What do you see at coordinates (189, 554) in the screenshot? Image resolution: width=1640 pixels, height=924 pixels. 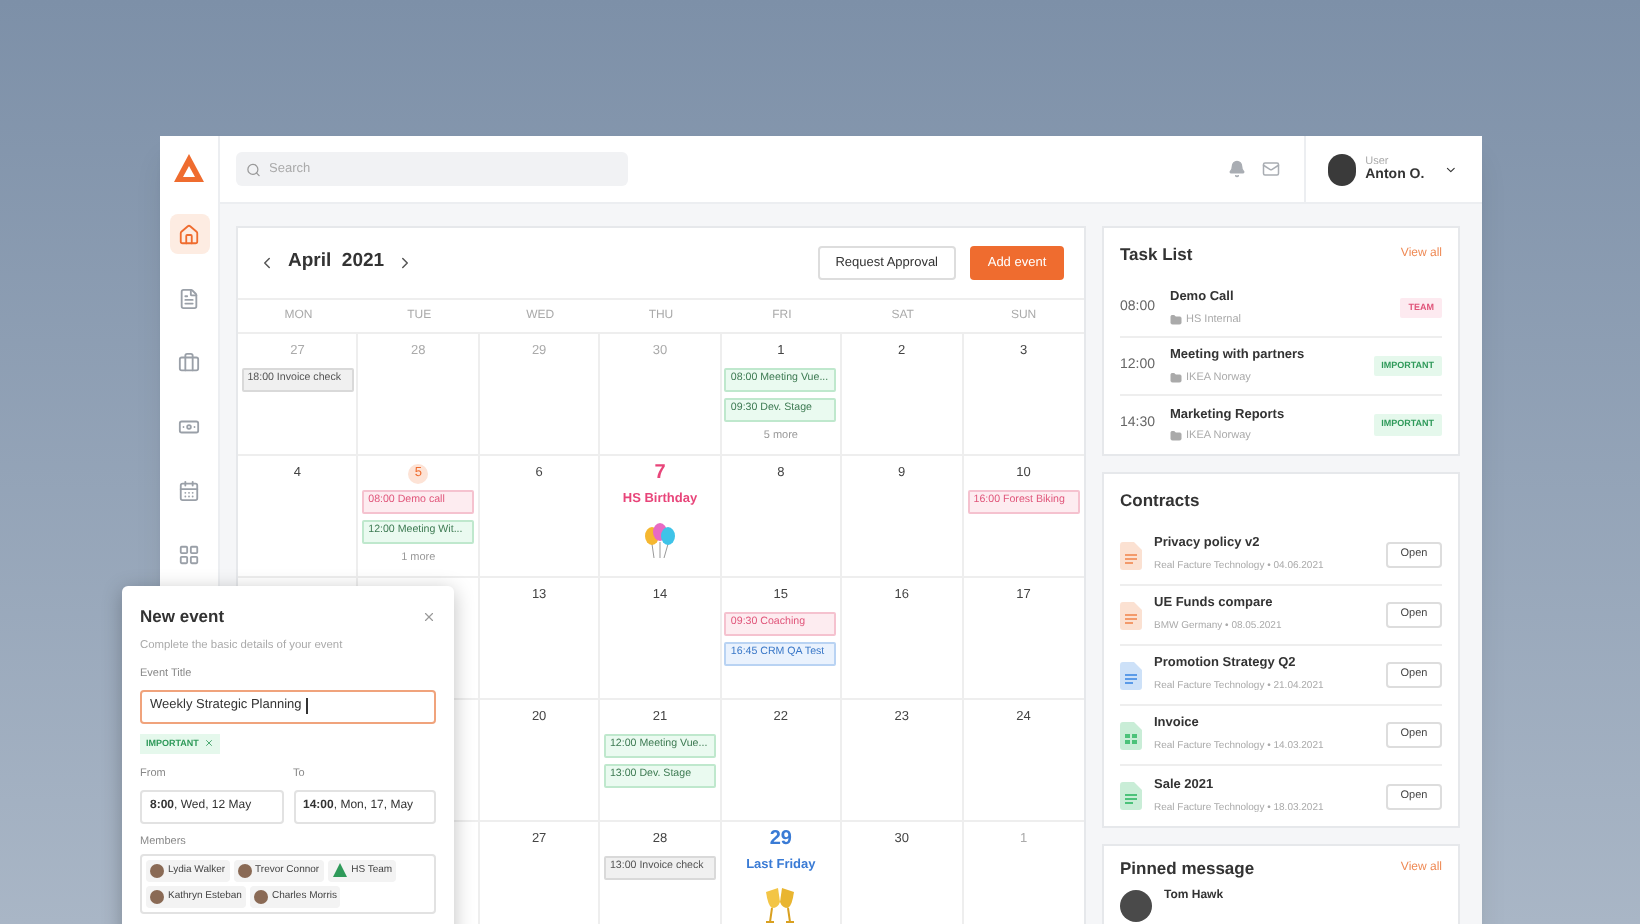 I see `grid-icon` at bounding box center [189, 554].